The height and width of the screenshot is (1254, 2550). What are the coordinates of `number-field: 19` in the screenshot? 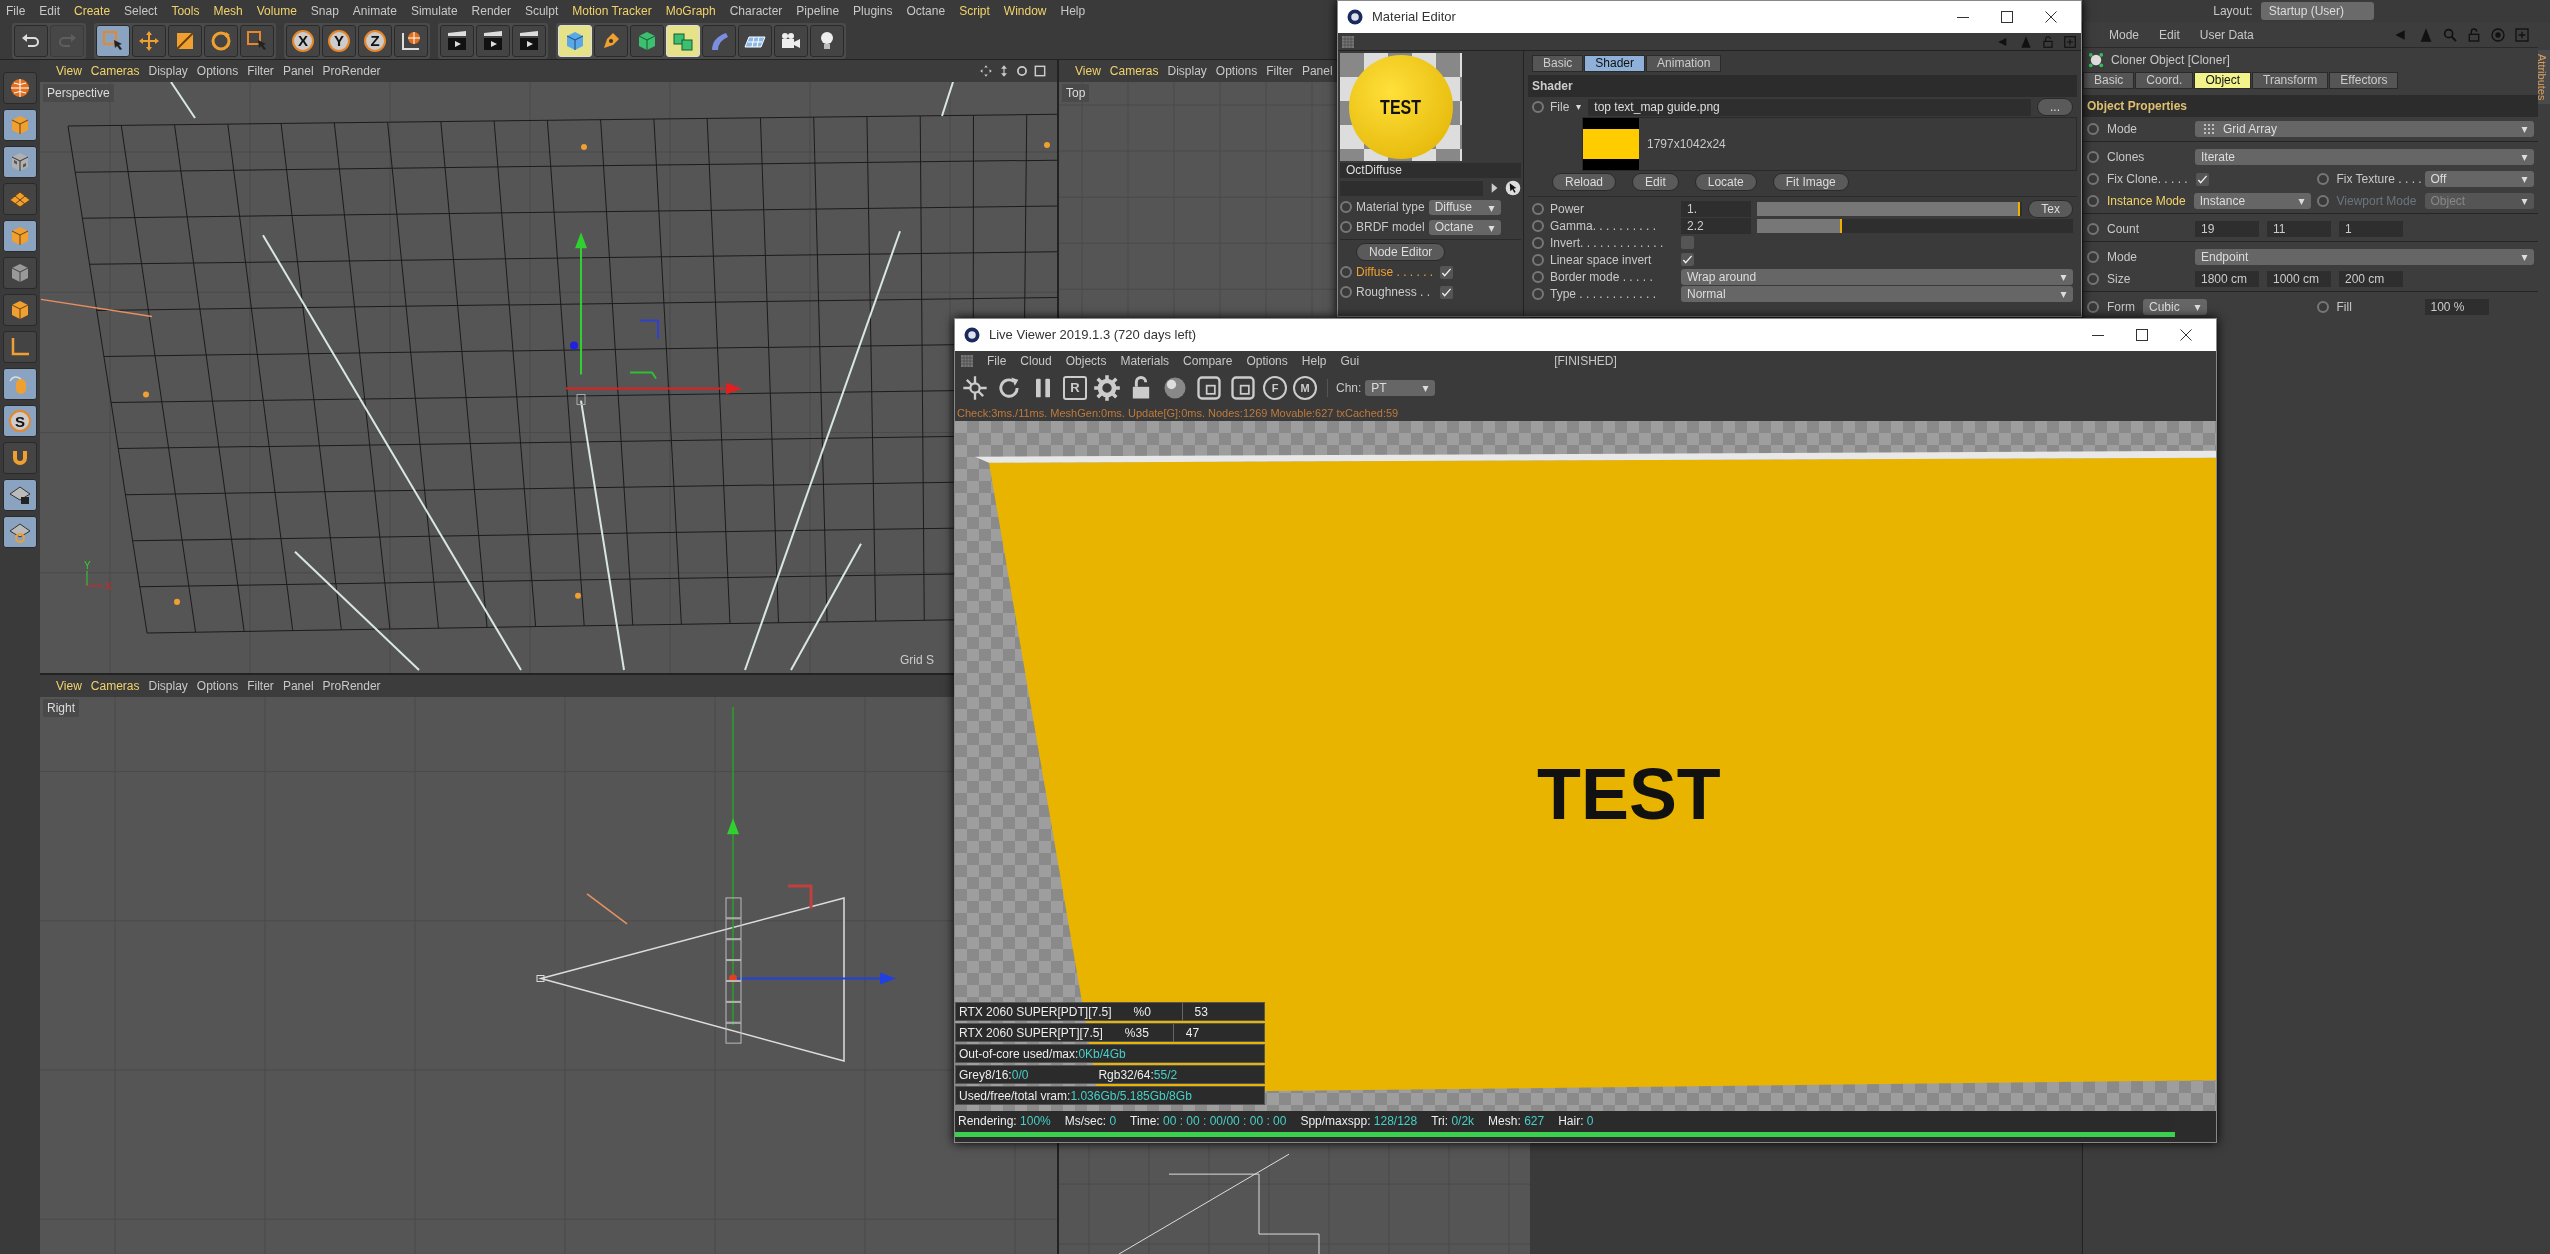 It's located at (2227, 228).